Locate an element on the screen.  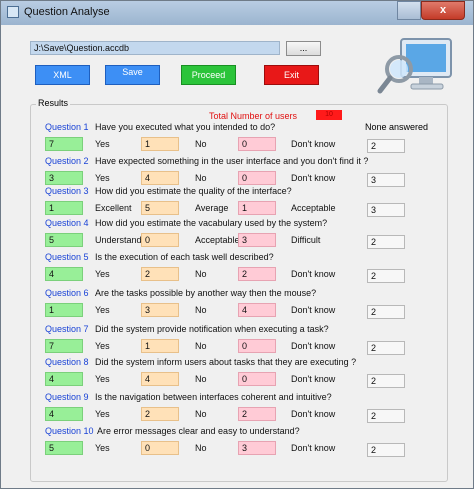
app-icon is located at coordinates (13, 12).